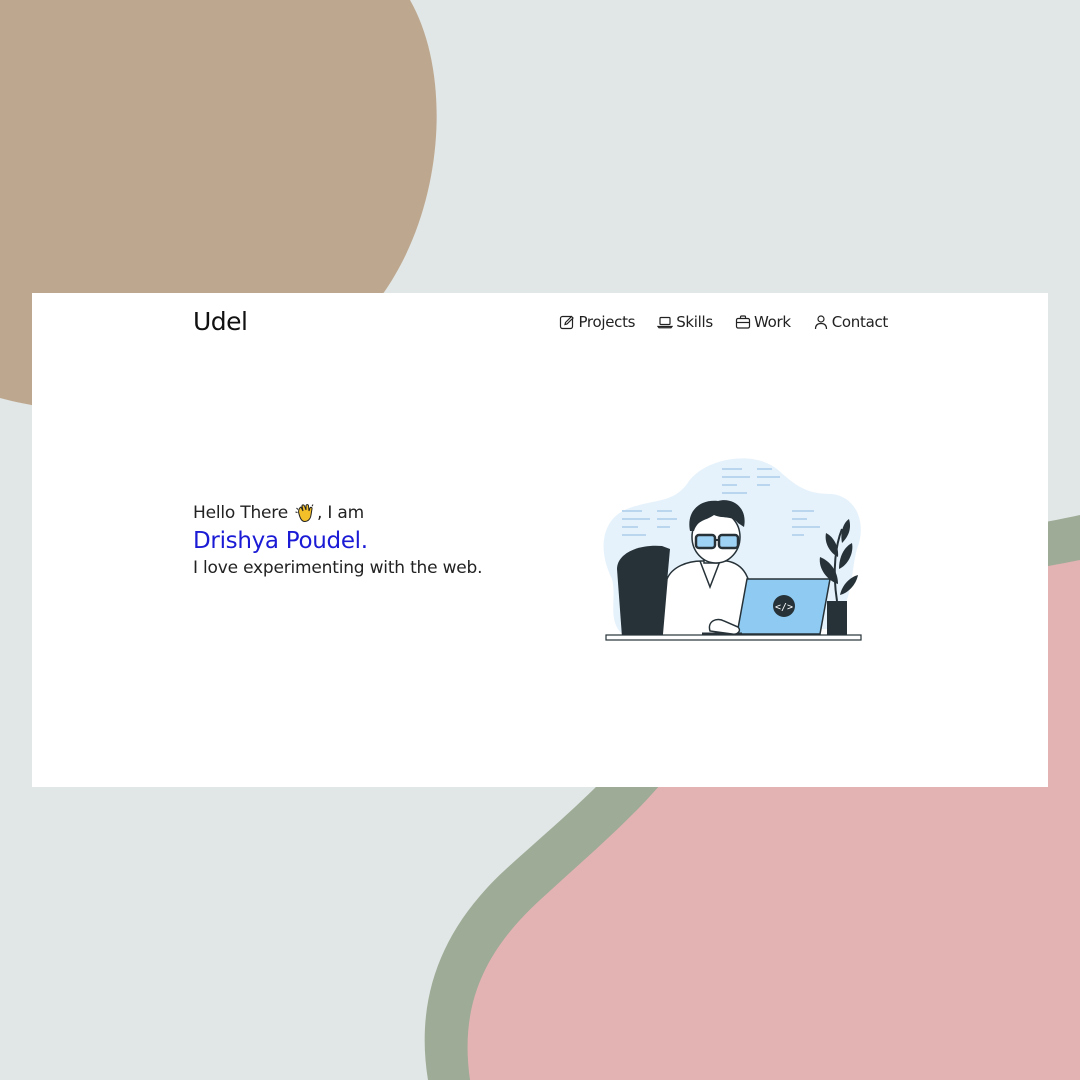  Describe the element at coordinates (723, 322) in the screenshot. I see `main-nav: Projects Skills Work Contact` at that location.